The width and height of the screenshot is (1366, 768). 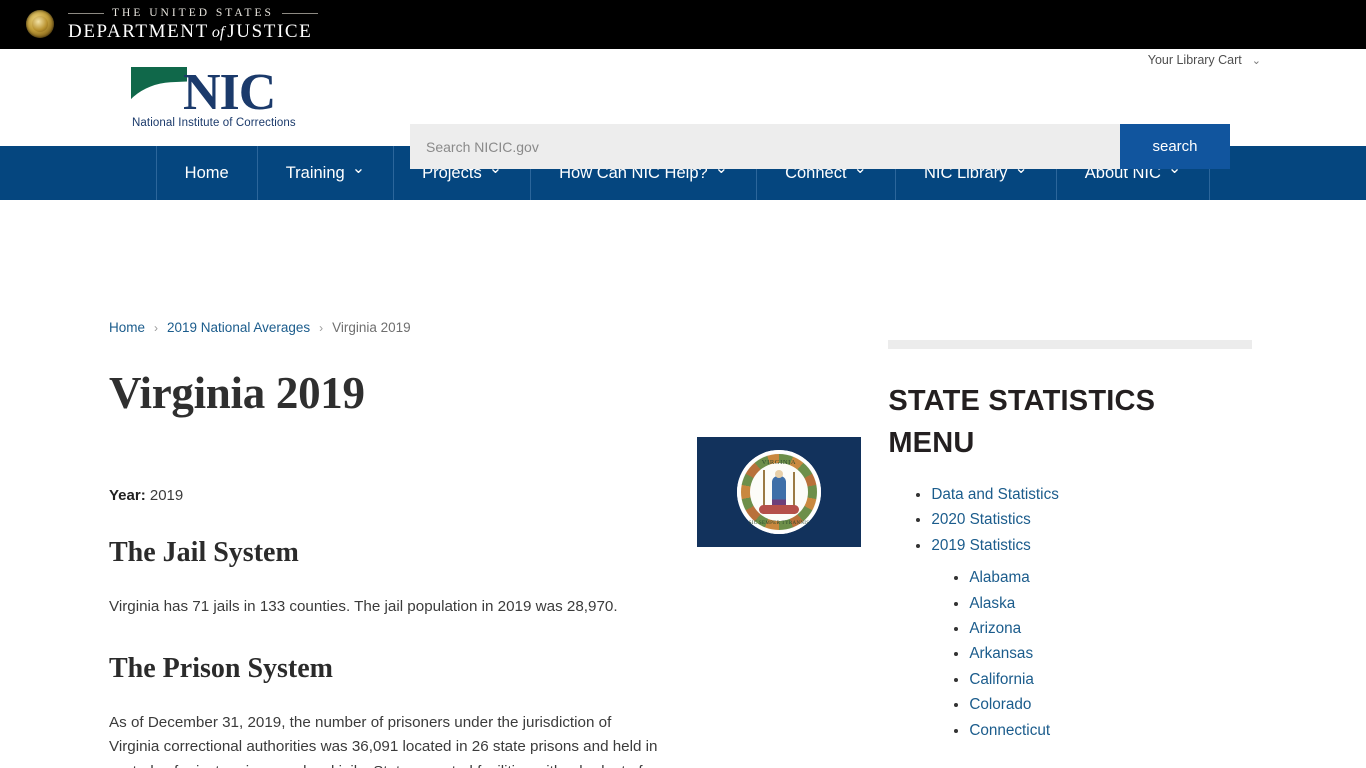 I want to click on virginia-state-flag: VIRGINIA SIC SEMPER TYRANNIS, so click(x=779, y=492).